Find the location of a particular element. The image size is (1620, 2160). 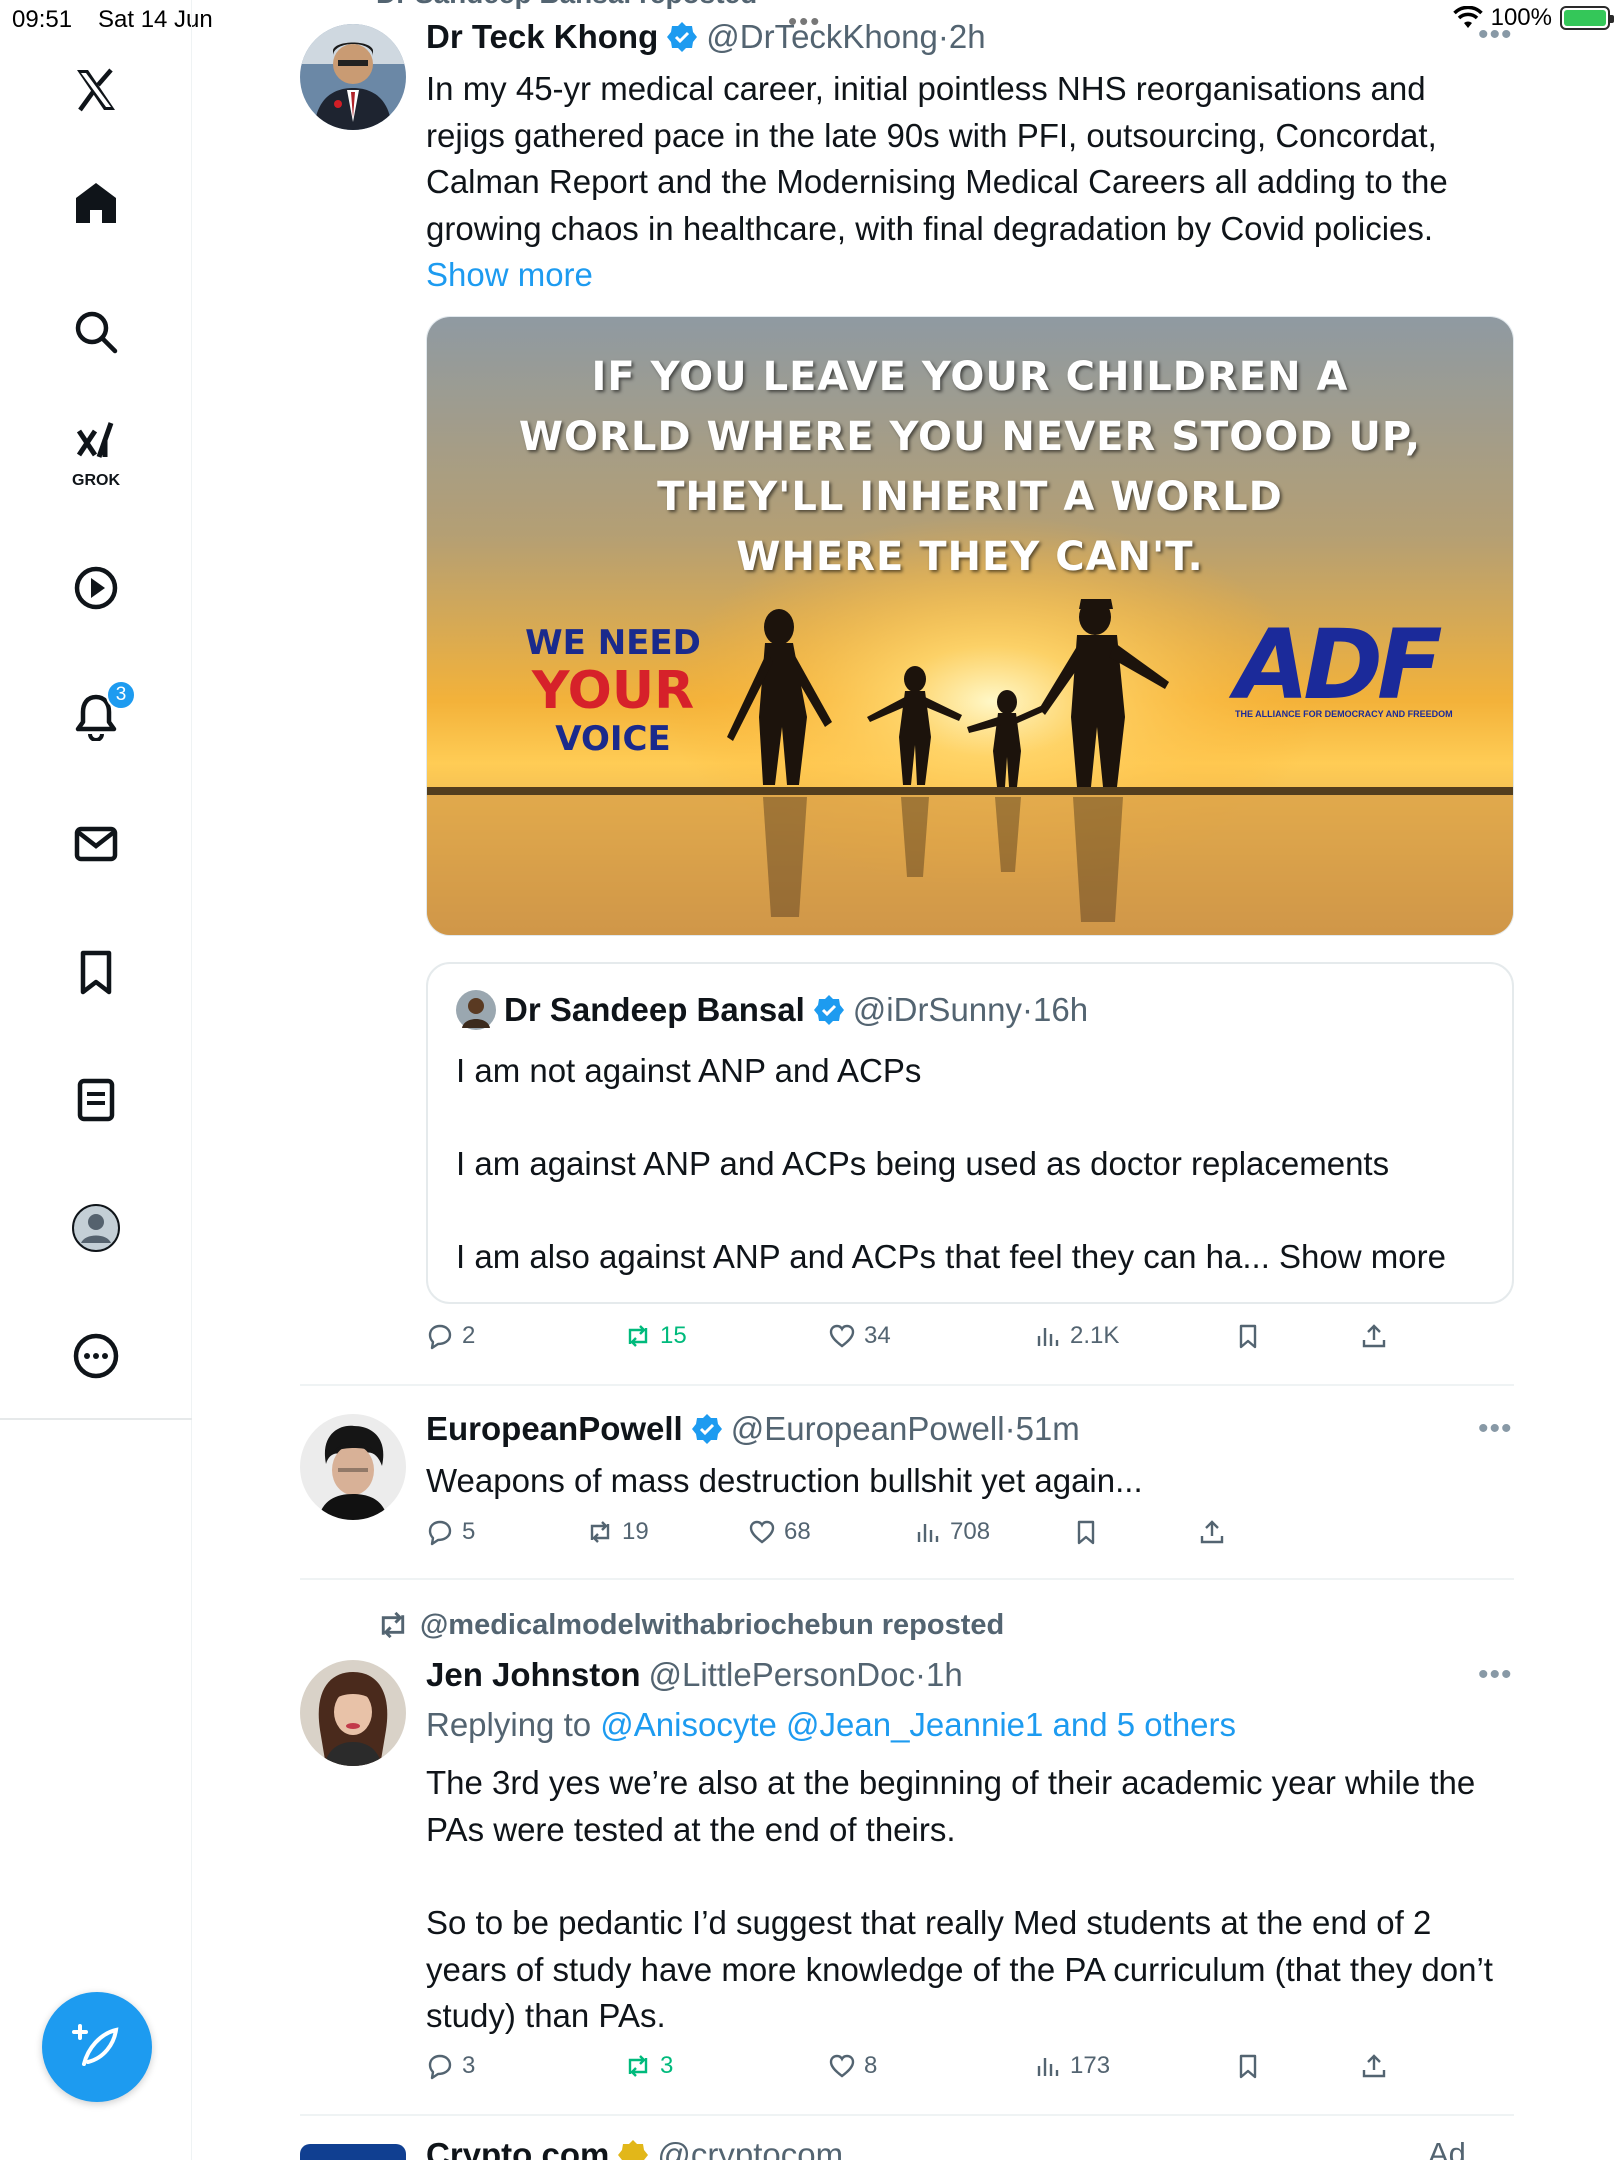

post-time: 51m is located at coordinates (1048, 1429).